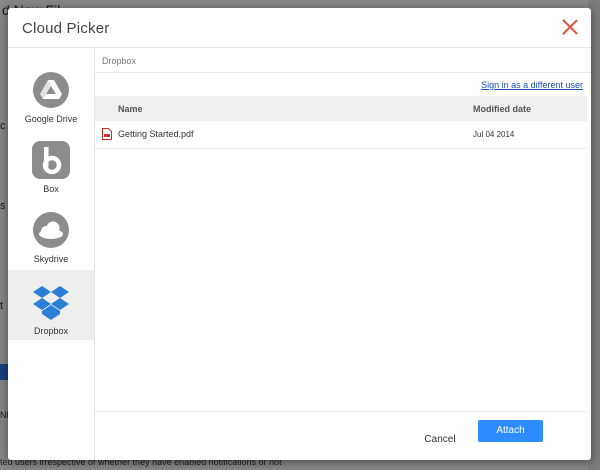 The height and width of the screenshot is (470, 600). I want to click on sidebar-item-label: Box, so click(51, 189).